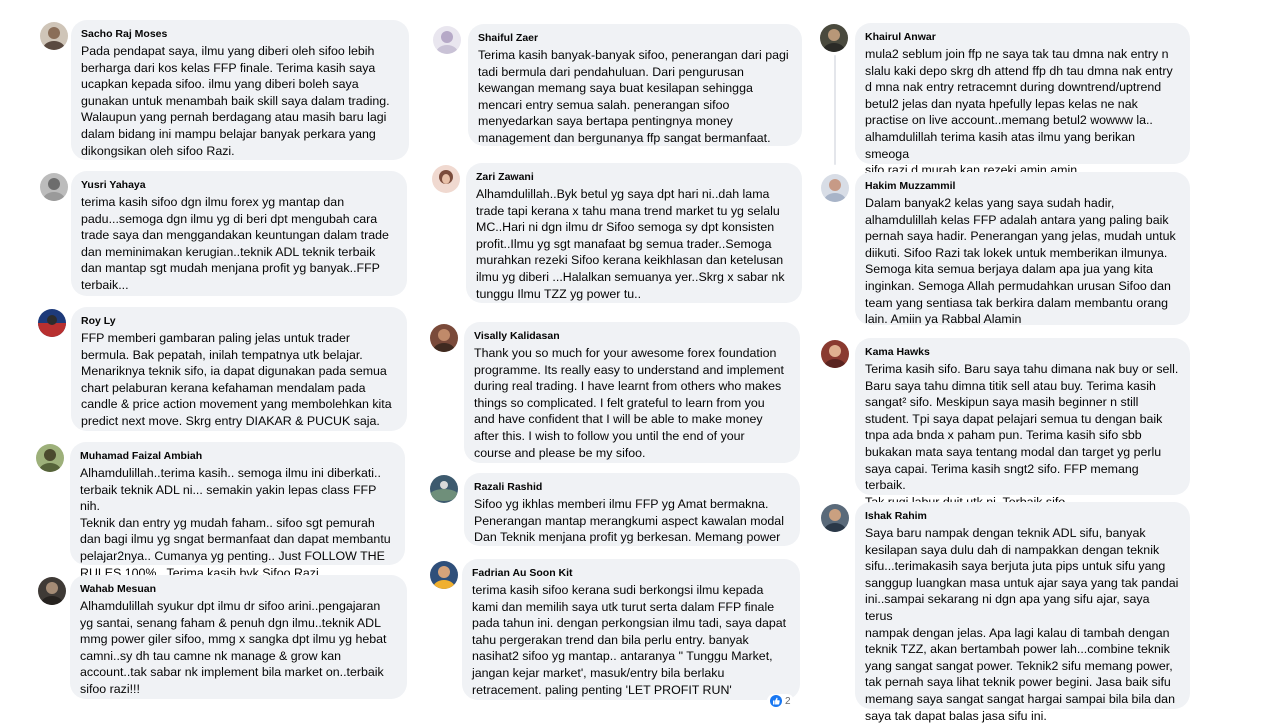  What do you see at coordinates (635, 38) in the screenshot?
I see `commenter-name: Shaiful Zaer` at bounding box center [635, 38].